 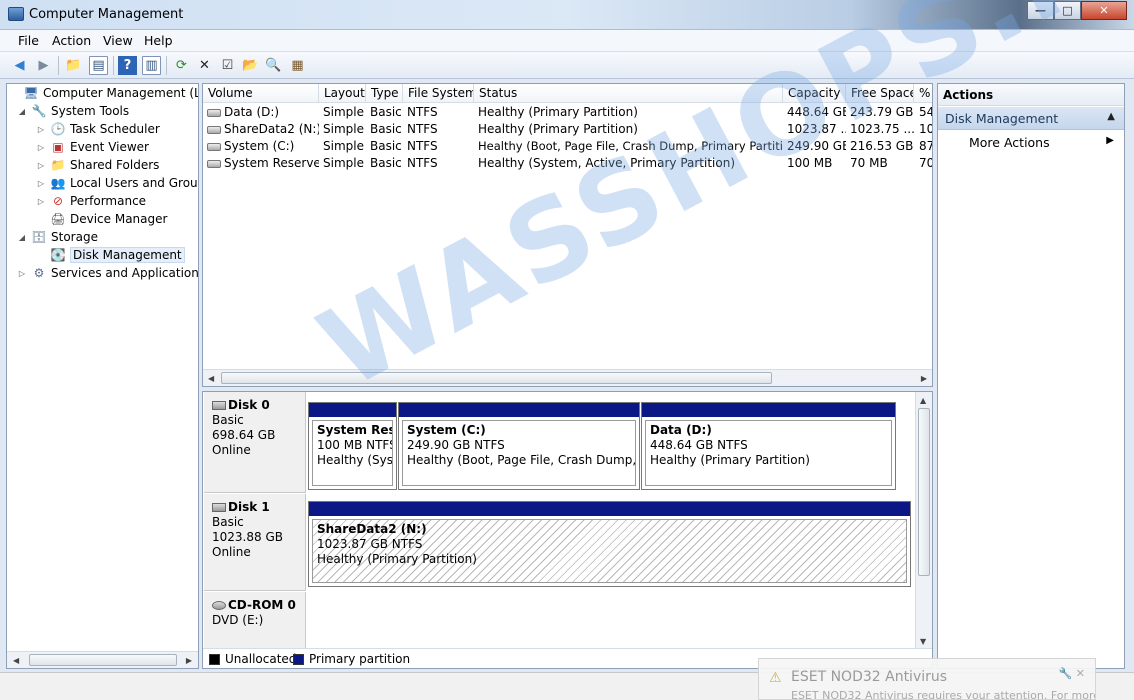 What do you see at coordinates (355, 445) in the screenshot?
I see `partition-size: 100 MB NTFS` at bounding box center [355, 445].